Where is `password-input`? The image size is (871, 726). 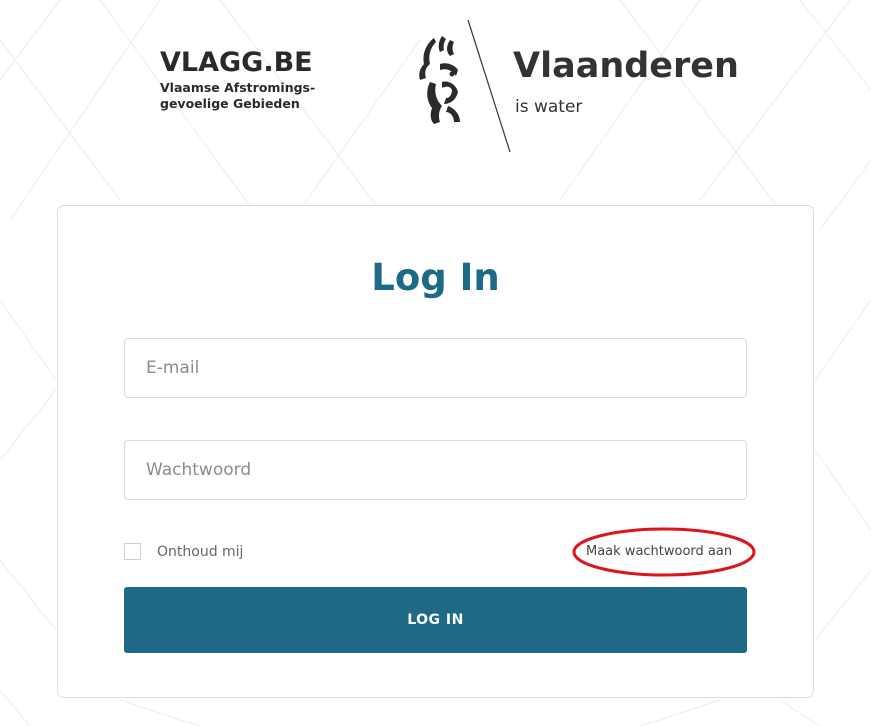 password-input is located at coordinates (435, 470).